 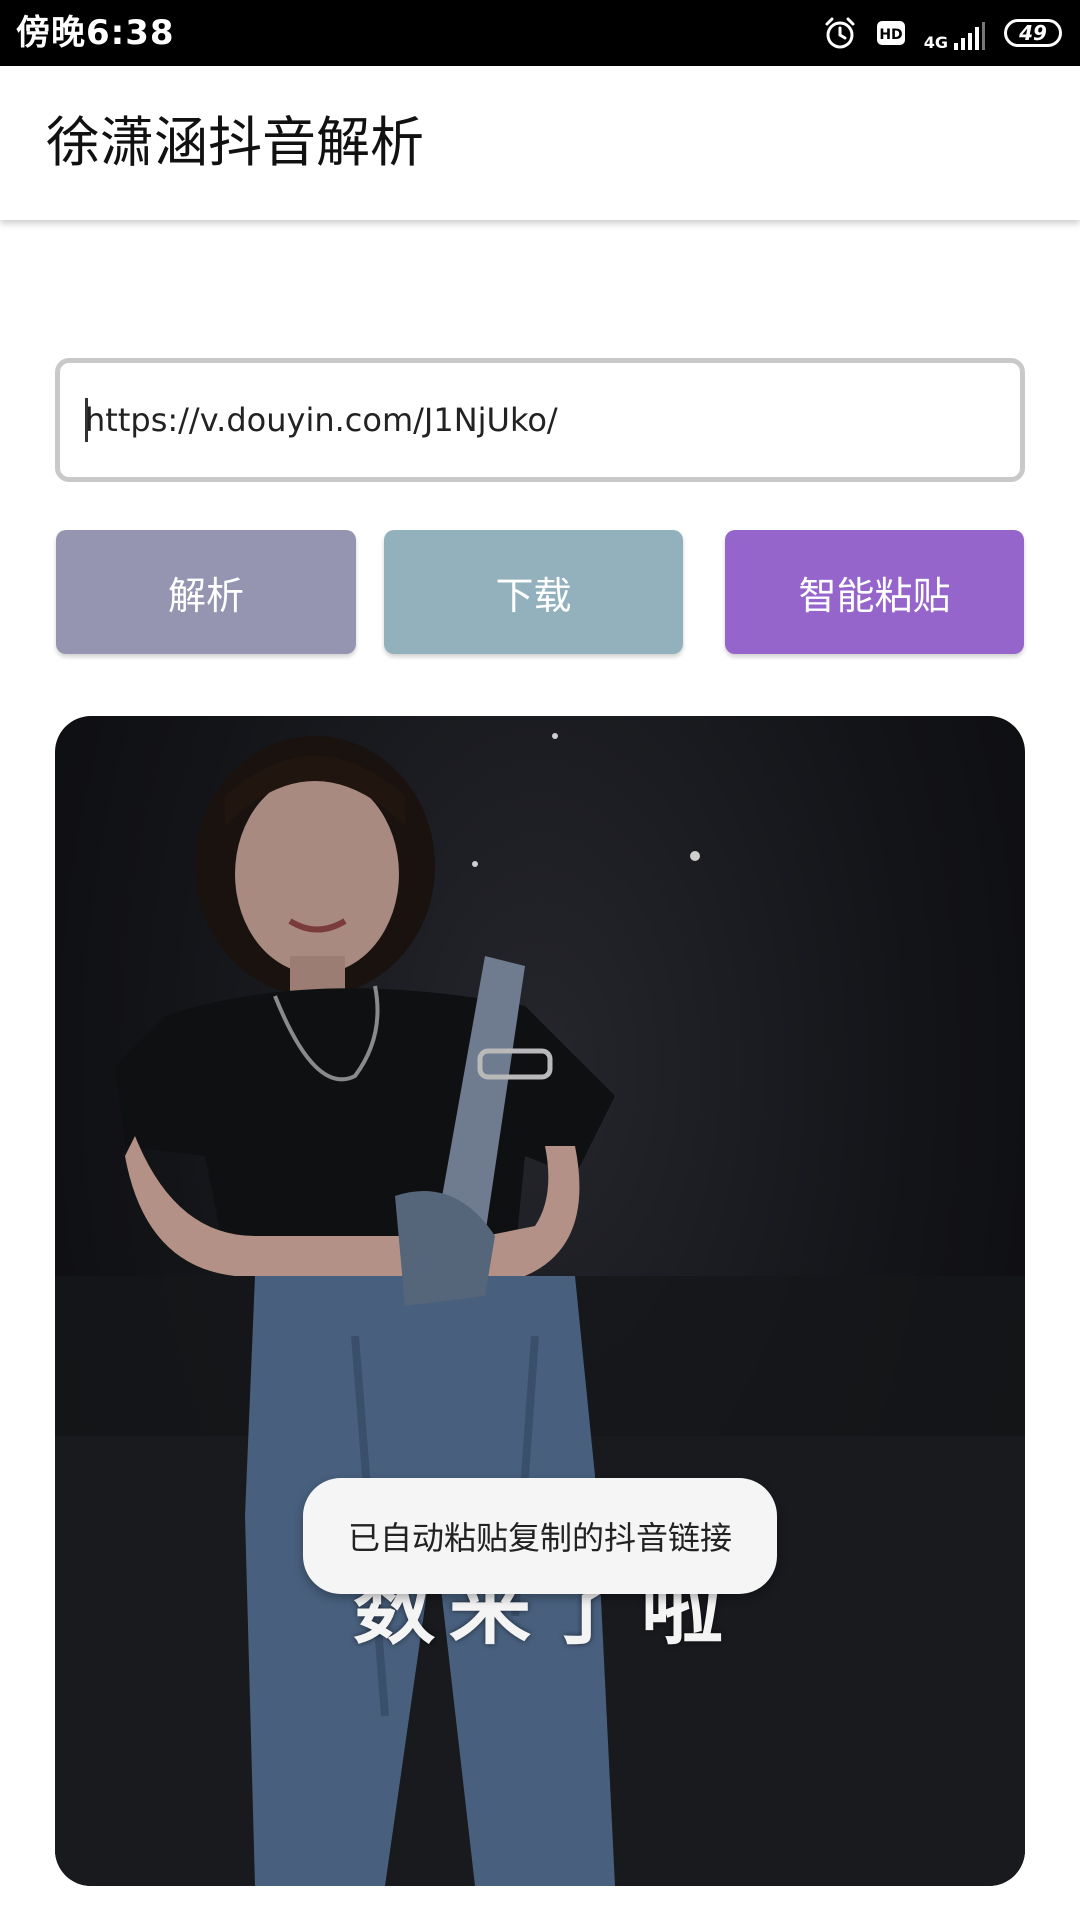 What do you see at coordinates (955, 33) in the screenshot?
I see `signal-icon: 4G` at bounding box center [955, 33].